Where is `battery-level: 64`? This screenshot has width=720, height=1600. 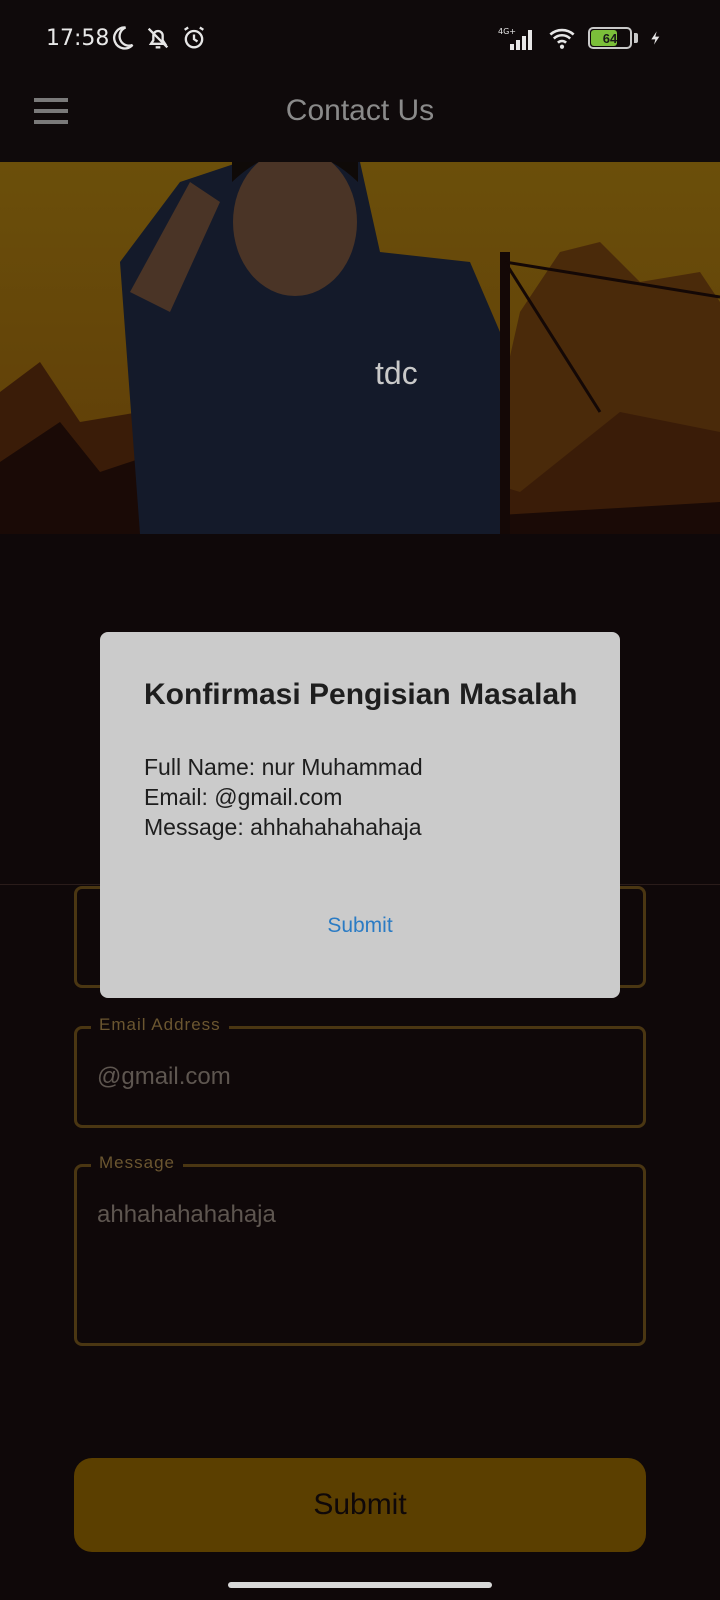
battery-level: 64 is located at coordinates (610, 38).